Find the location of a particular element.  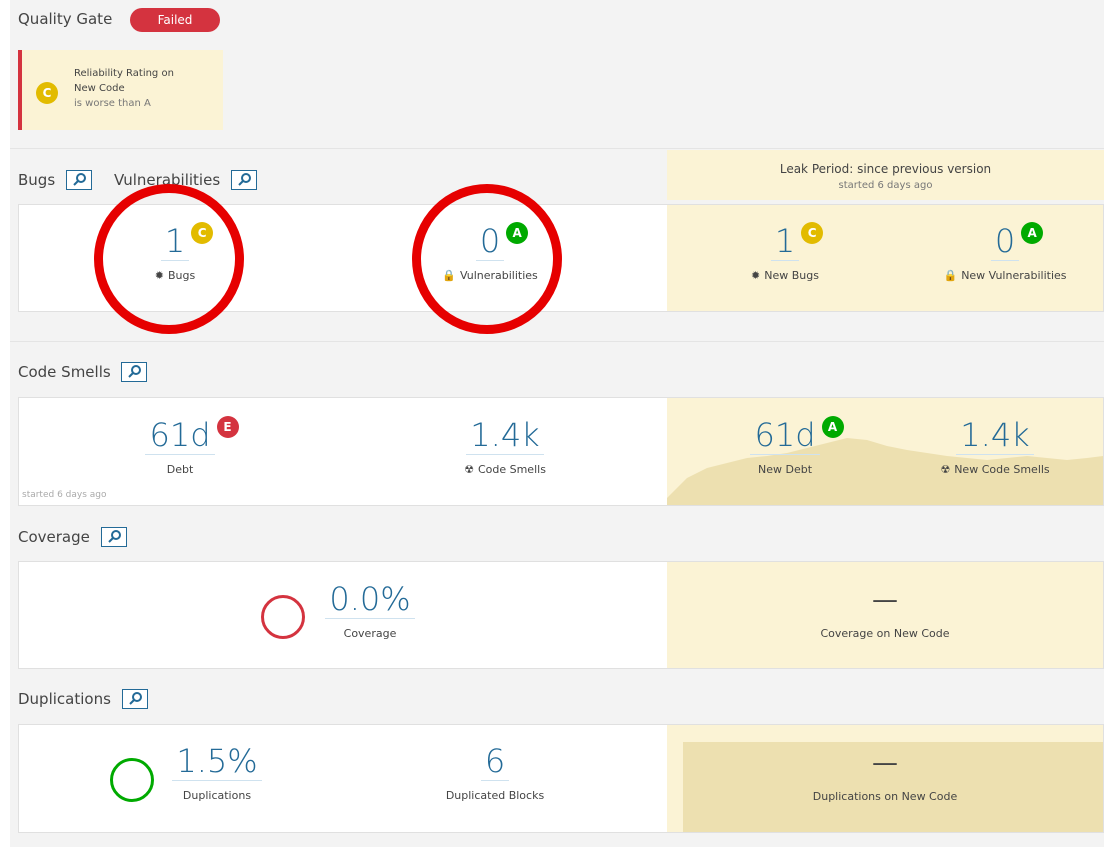

duplicated-blocks-value: 6 is located at coordinates (495, 761).